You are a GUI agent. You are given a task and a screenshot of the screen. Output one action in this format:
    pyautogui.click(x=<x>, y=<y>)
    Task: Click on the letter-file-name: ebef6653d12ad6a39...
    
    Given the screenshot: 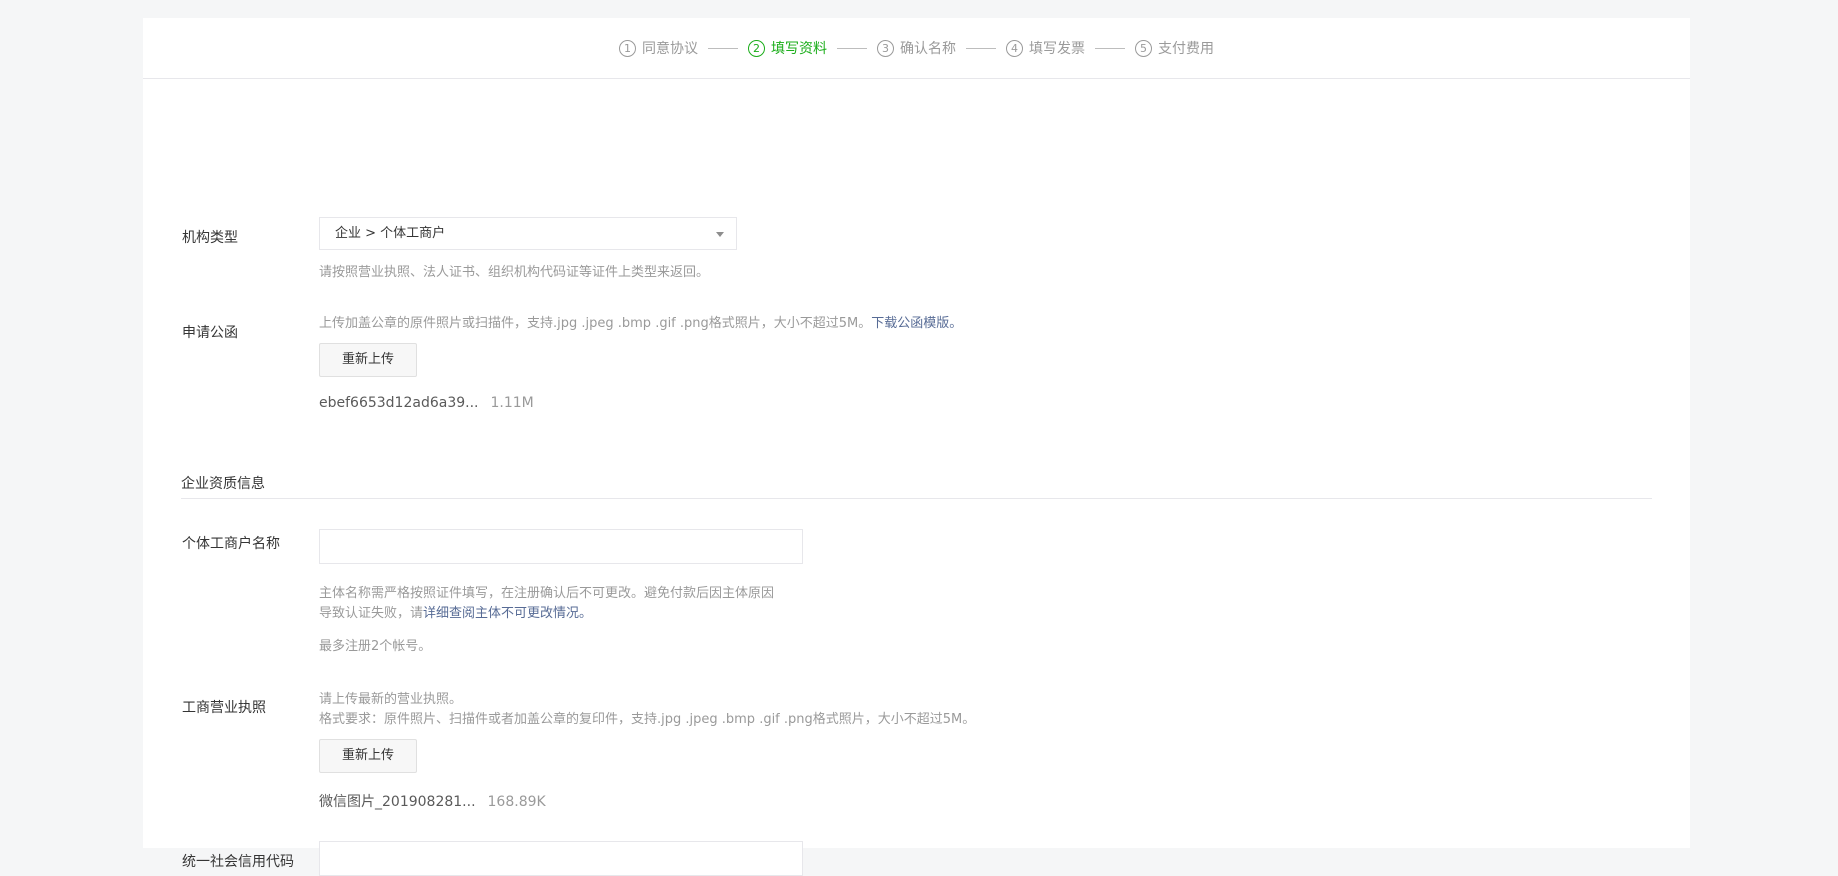 What is the action you would take?
    pyautogui.click(x=399, y=403)
    